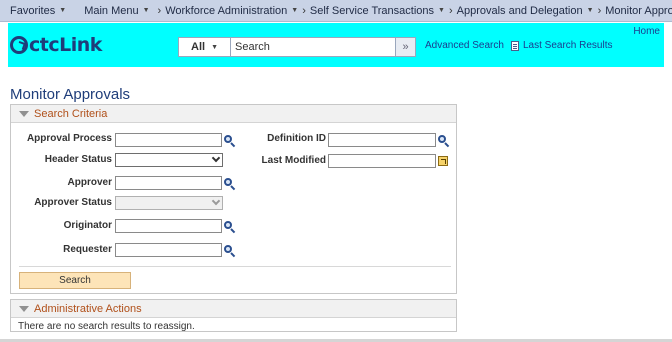  I want to click on home-link: Home, so click(646, 31).